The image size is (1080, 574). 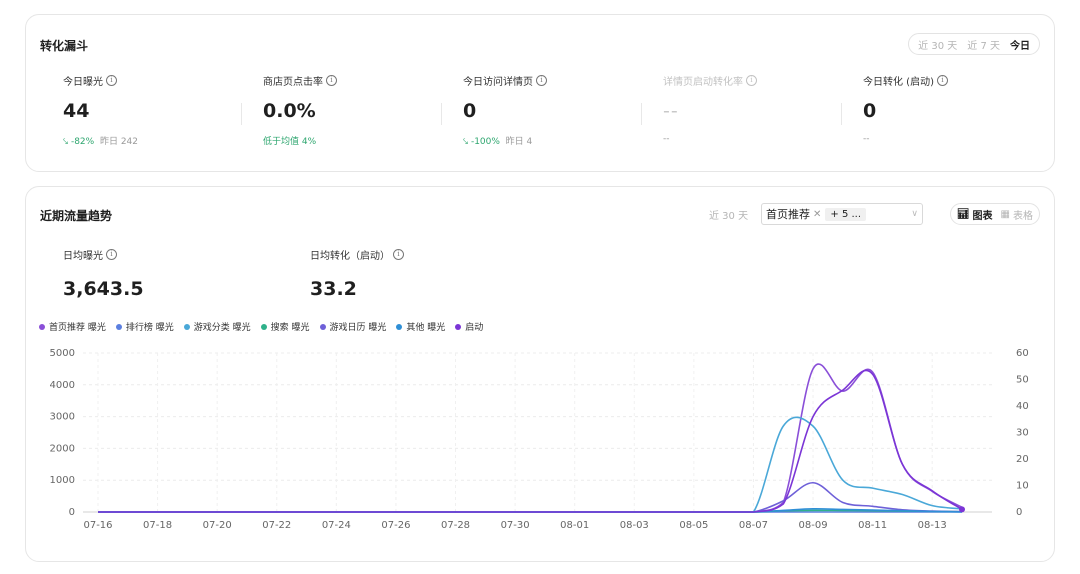 What do you see at coordinates (958, 108) in the screenshot?
I see `metric-today-conversion: 今日转化 (启动) i 0 --` at bounding box center [958, 108].